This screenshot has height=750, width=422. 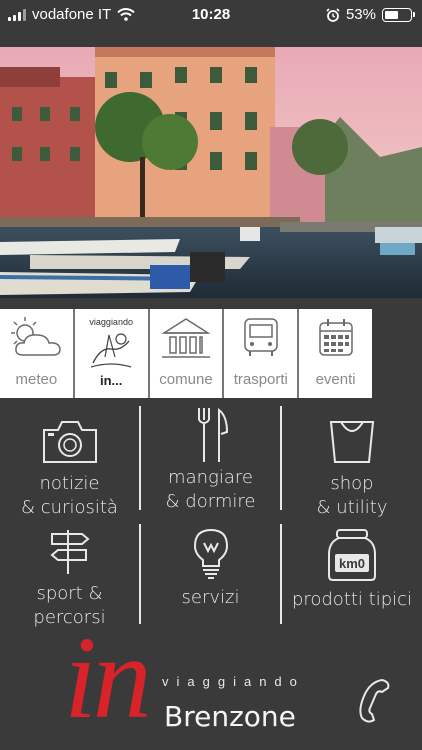 I want to click on shopping-bag-icon, so click(x=352, y=442).